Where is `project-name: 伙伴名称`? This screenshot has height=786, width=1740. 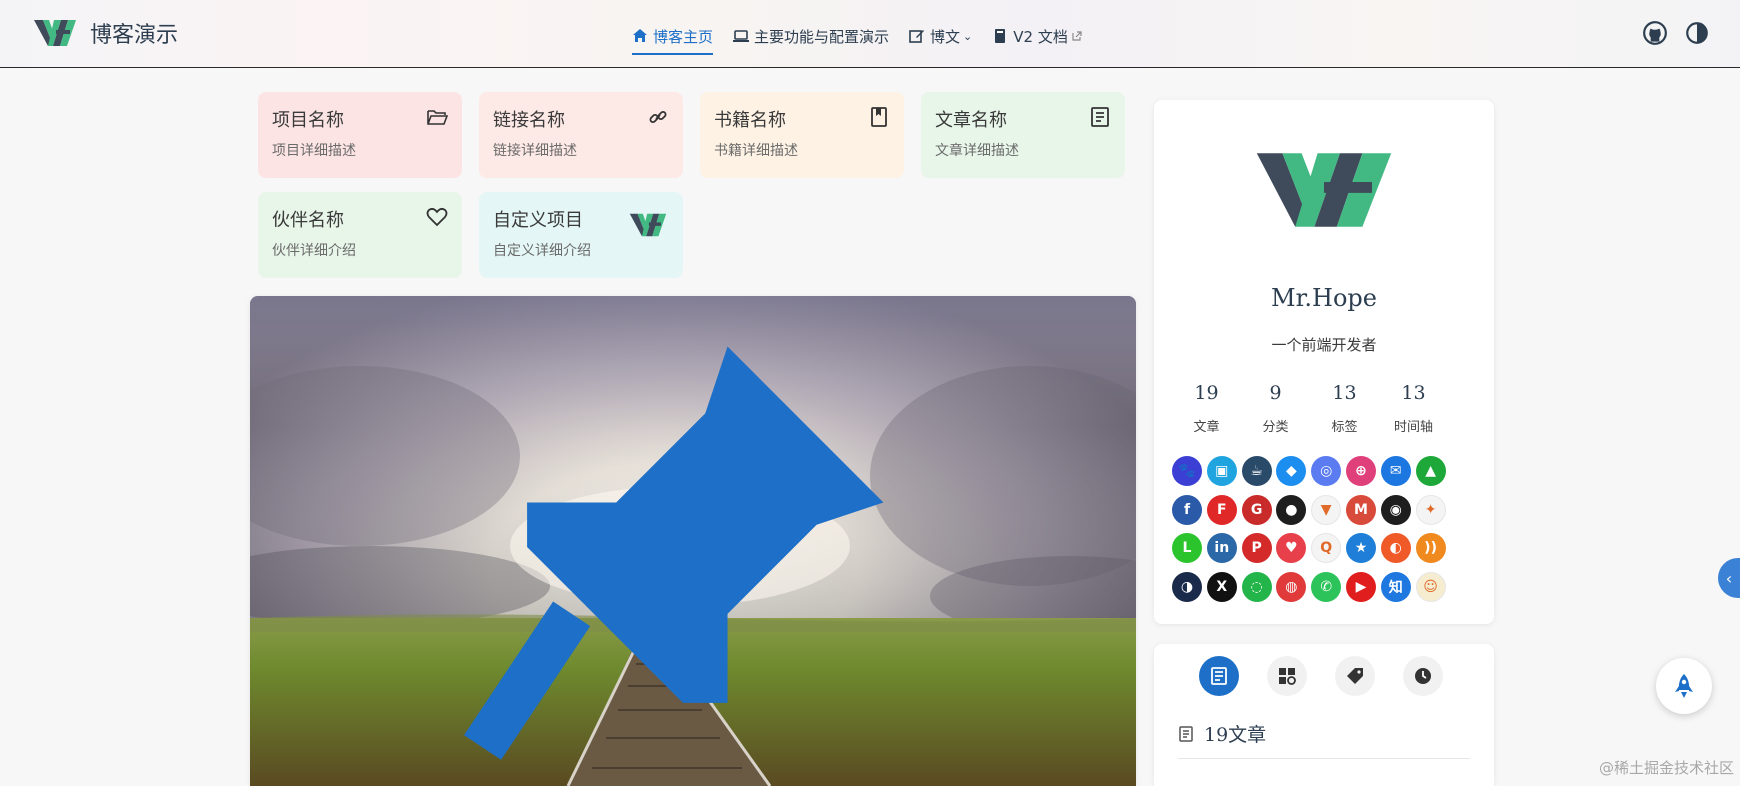 project-name: 伙伴名称 is located at coordinates (308, 220).